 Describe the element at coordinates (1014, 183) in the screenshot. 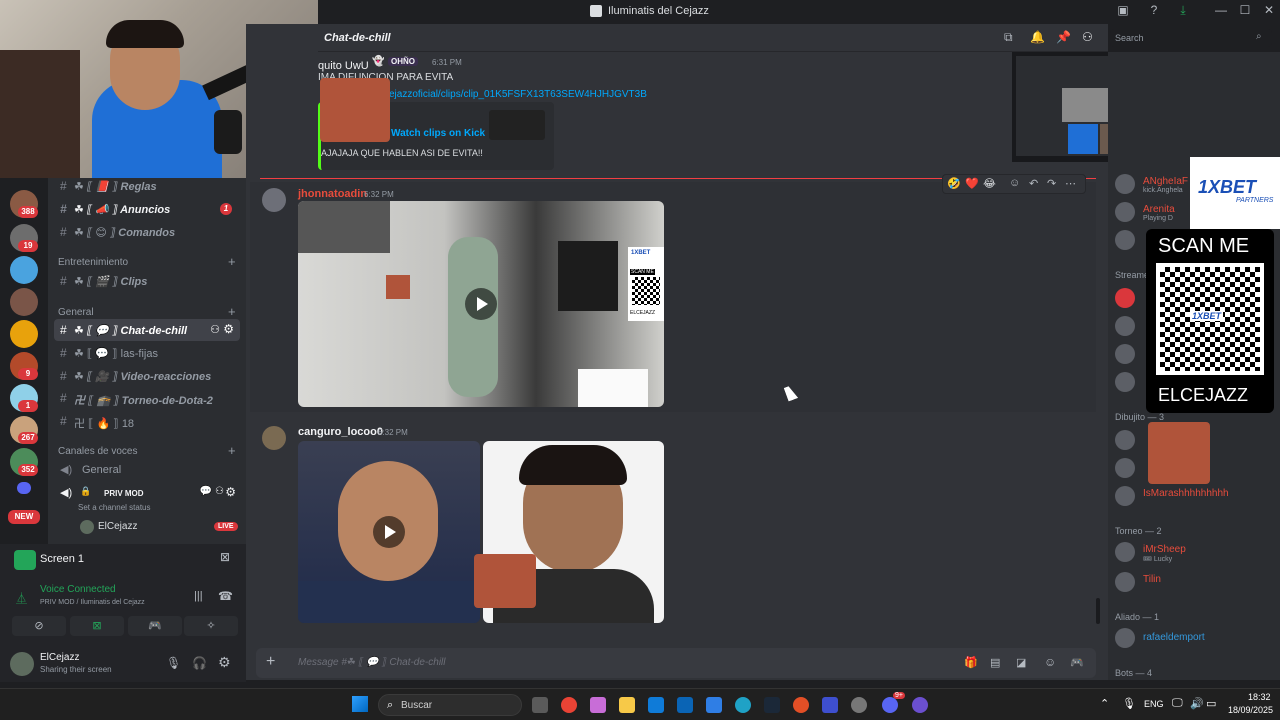

I see `add-reaction-icon: ☺` at that location.